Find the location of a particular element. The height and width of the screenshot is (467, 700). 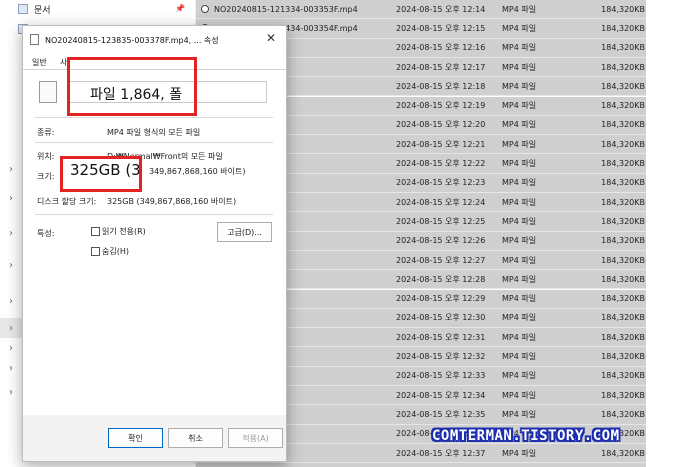

file-date: 2024-08-15 오후 12:34 is located at coordinates (441, 395).